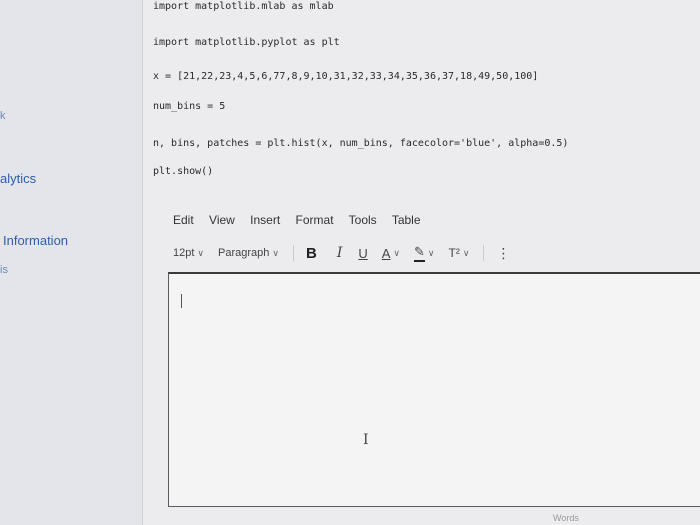 Image resolution: width=700 pixels, height=525 pixels. I want to click on superscript-icon: T², so click(454, 253).